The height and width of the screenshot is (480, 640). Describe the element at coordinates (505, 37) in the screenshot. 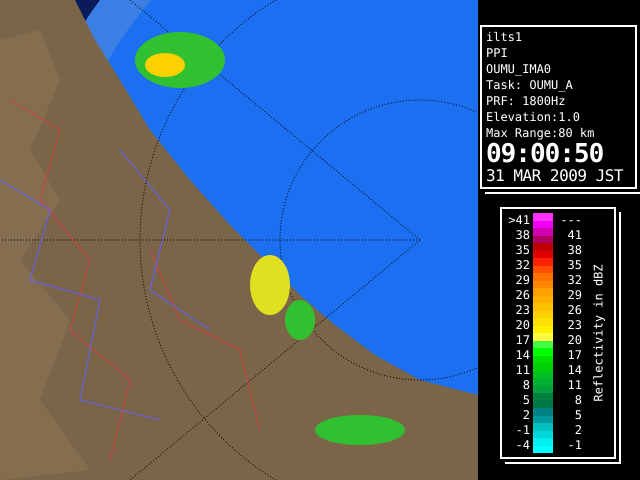

I see `info-text: ilts1` at that location.